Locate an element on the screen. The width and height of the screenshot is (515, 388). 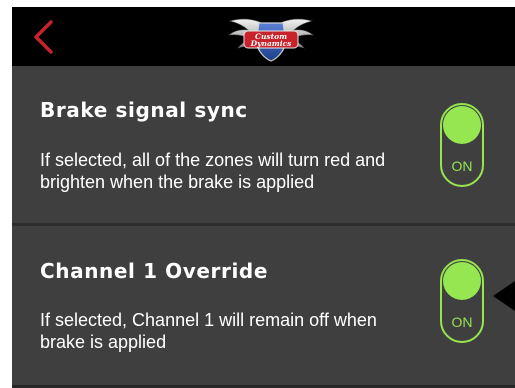
back-button is located at coordinates (44, 37).